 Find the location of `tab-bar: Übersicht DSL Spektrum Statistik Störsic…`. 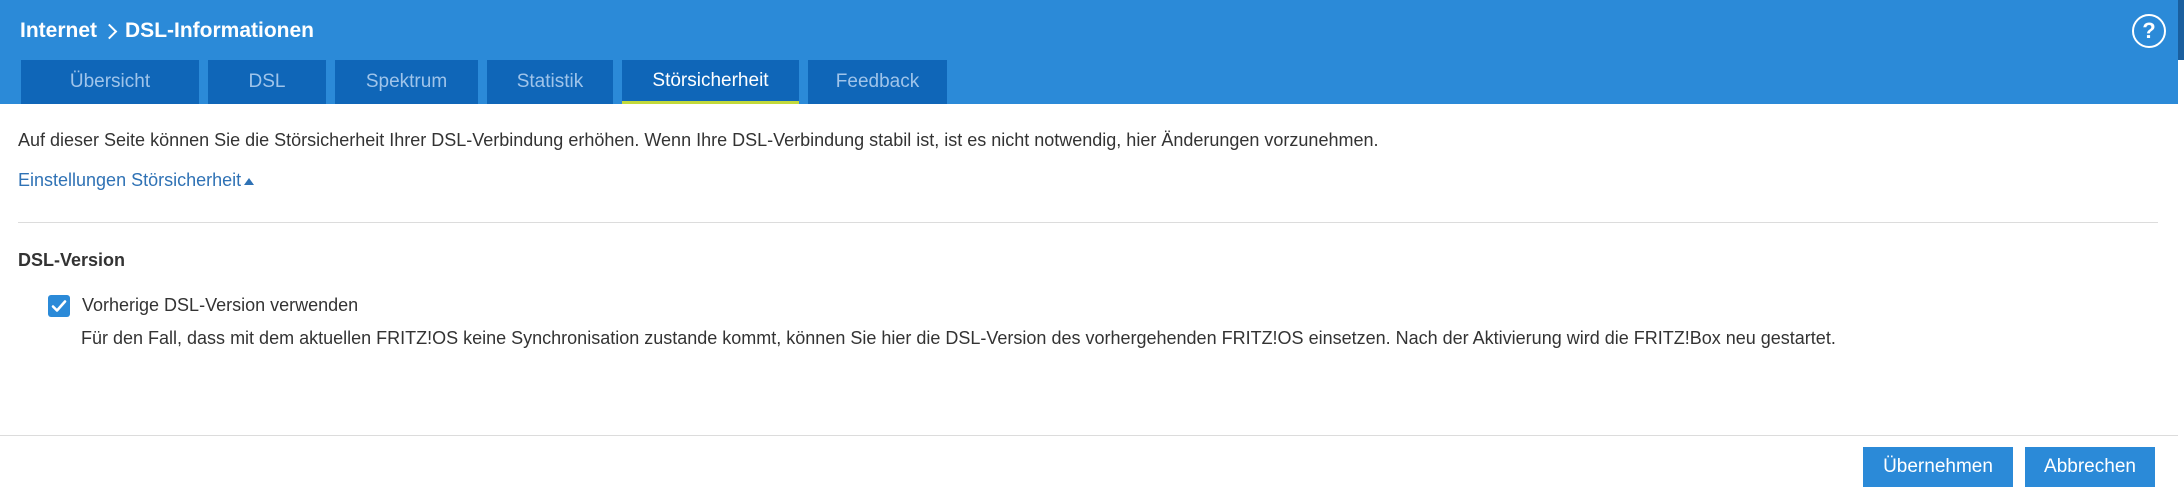

tab-bar: Übersicht DSL Spektrum Statistik Störsic… is located at coordinates (488, 82).